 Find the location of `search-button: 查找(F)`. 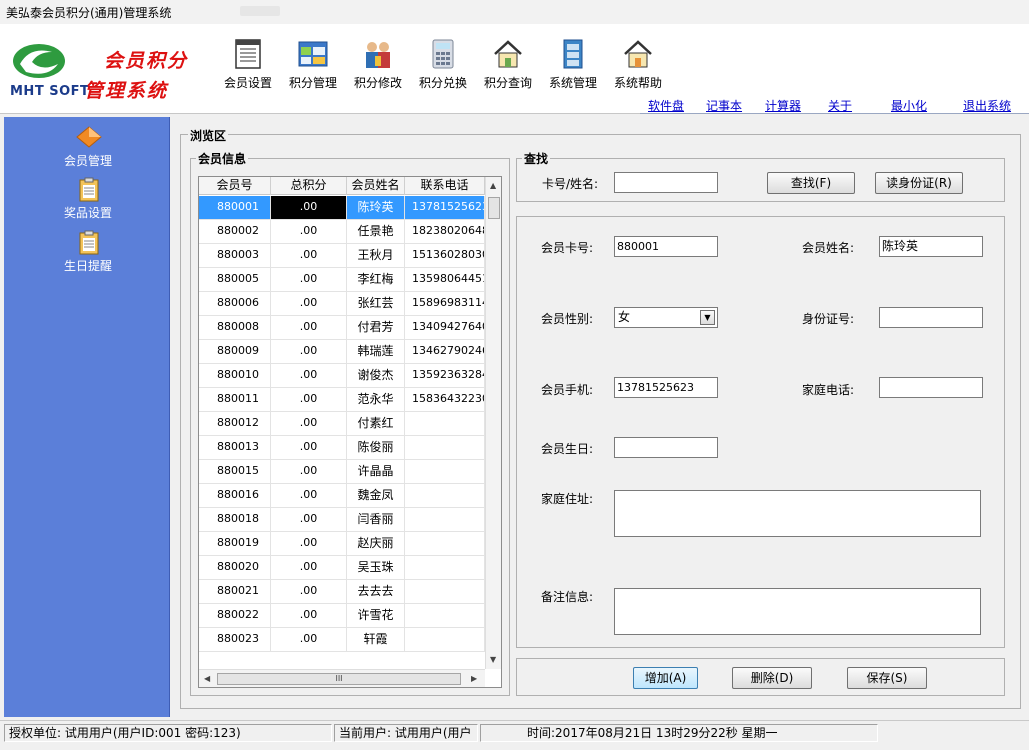

search-button: 查找(F) is located at coordinates (811, 183).